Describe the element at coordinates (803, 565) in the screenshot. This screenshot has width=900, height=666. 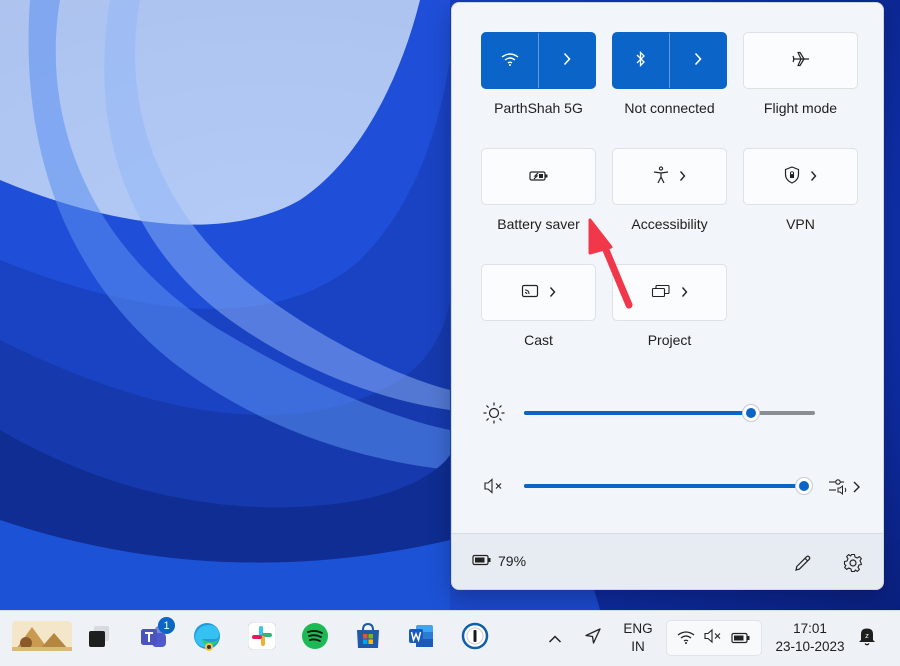
I see `edit-pencil-icon` at that location.